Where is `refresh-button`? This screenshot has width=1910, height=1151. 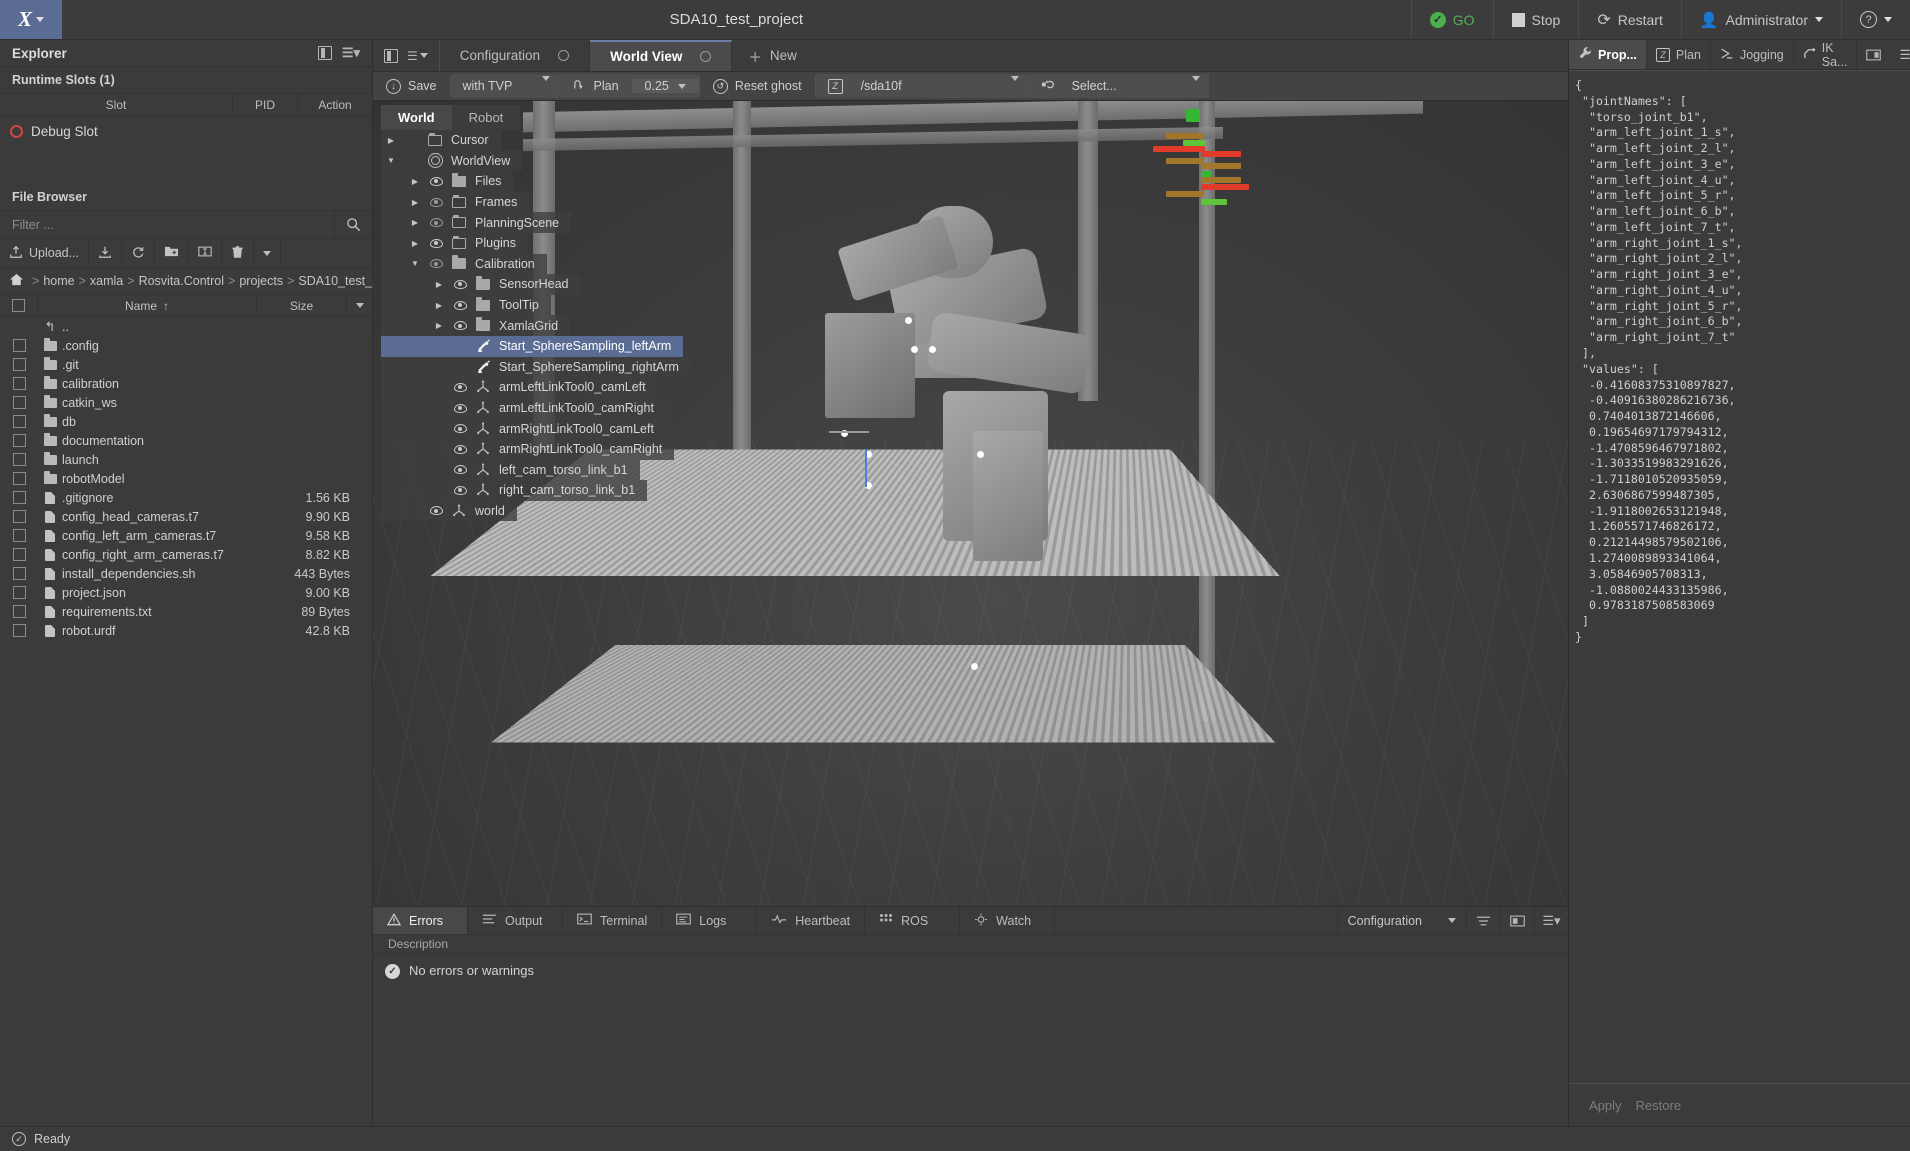 refresh-button is located at coordinates (139, 253).